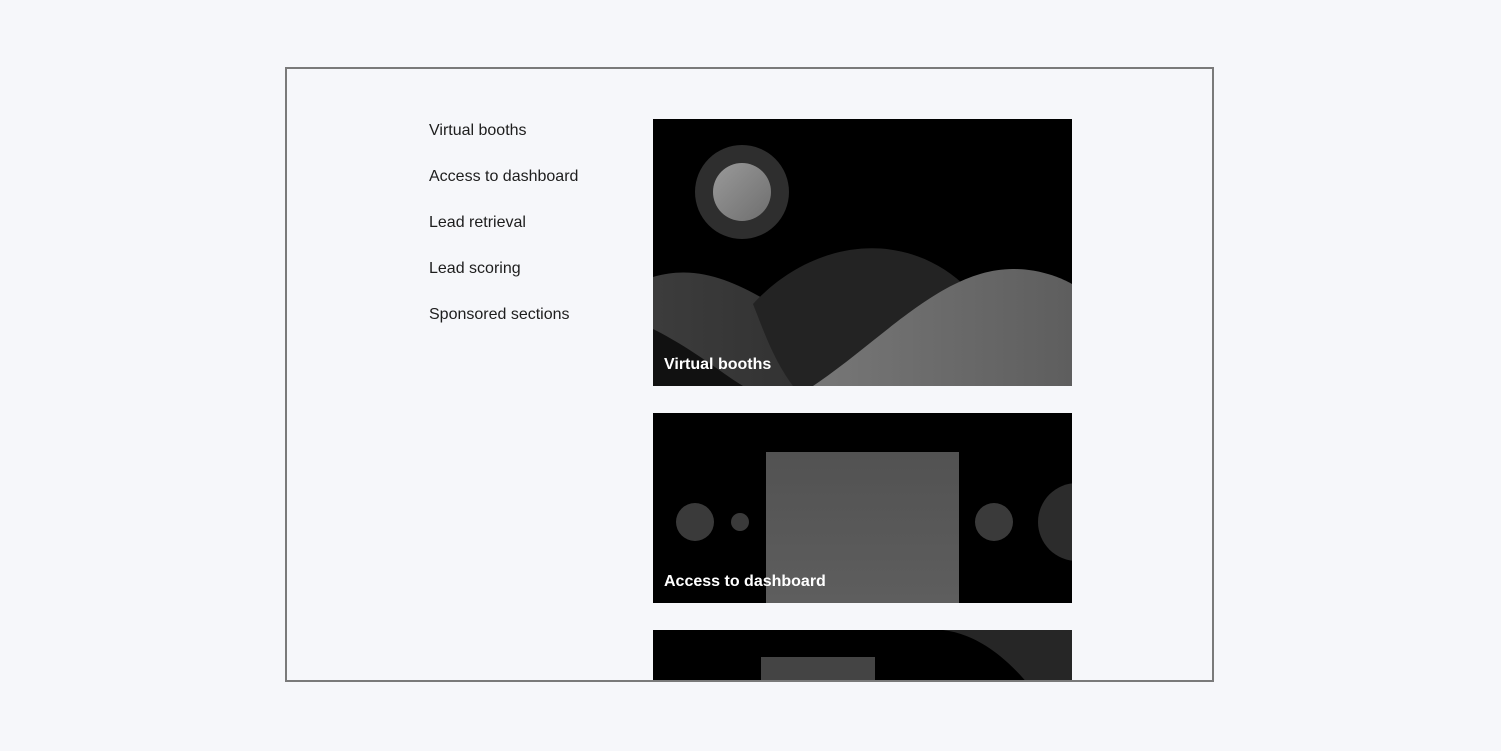 The width and height of the screenshot is (1501, 751). I want to click on card-label: Access to dashboard, so click(745, 581).